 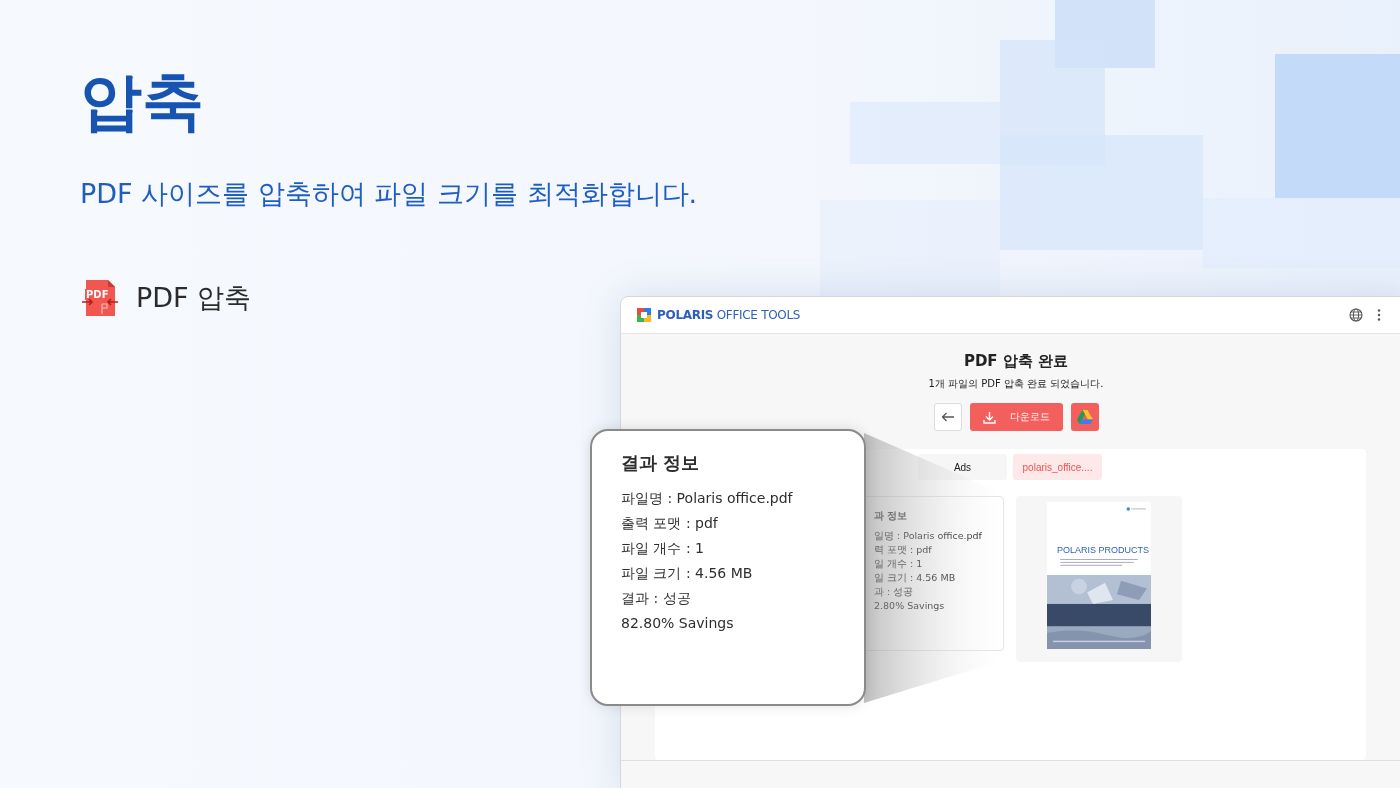 I want to click on document-title: POLARIS PRODUCTS, so click(x=1104, y=549).